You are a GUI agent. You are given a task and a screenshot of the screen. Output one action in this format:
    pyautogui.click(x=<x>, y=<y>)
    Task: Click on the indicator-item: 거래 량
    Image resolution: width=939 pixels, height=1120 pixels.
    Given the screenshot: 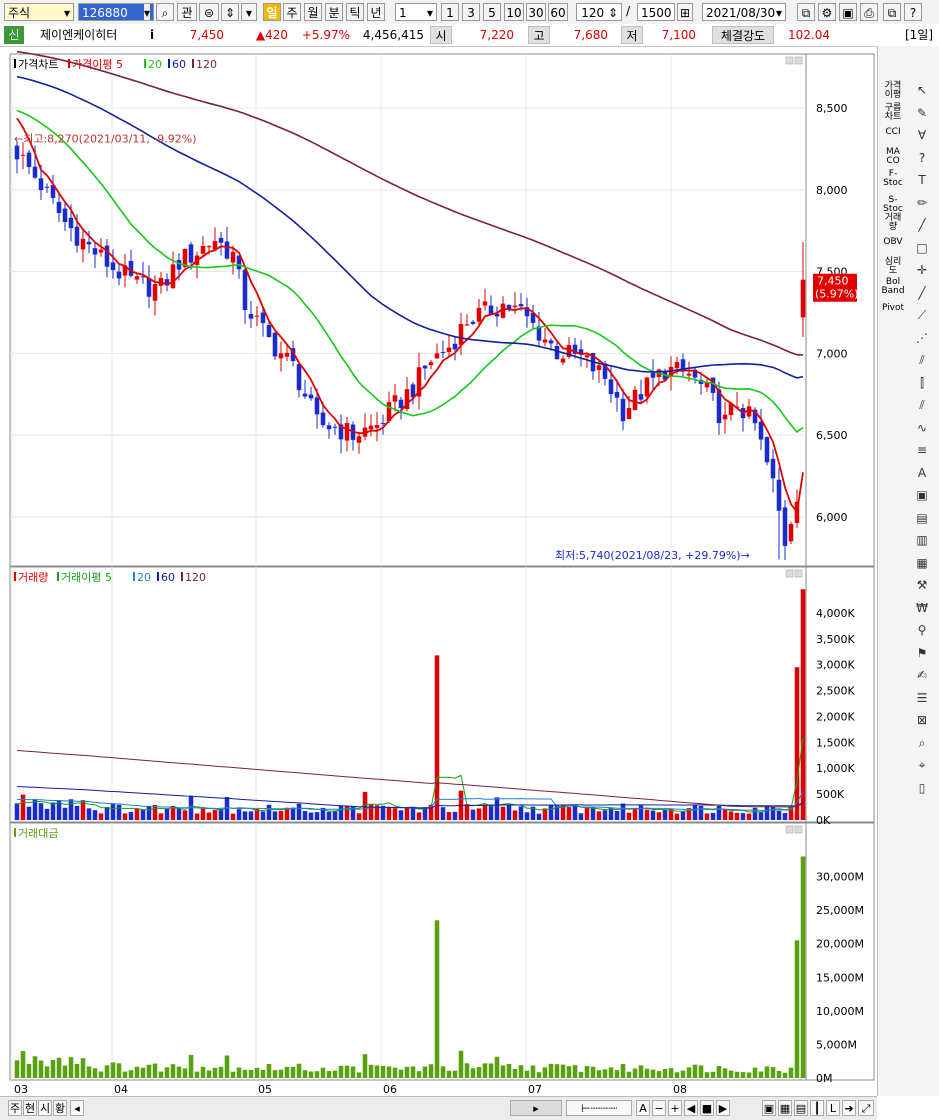 What is the action you would take?
    pyautogui.click(x=893, y=223)
    